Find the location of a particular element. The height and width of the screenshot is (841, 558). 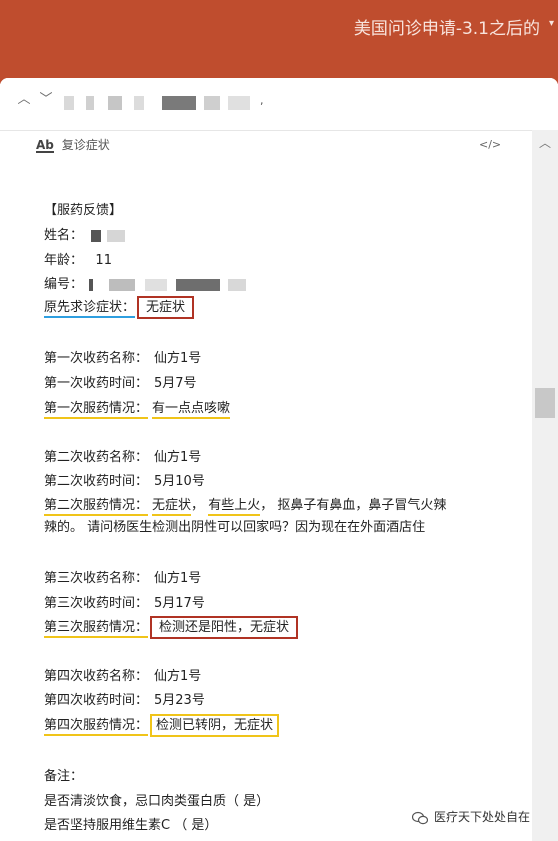

scroll-up-icon: ︿ is located at coordinates (545, 142).